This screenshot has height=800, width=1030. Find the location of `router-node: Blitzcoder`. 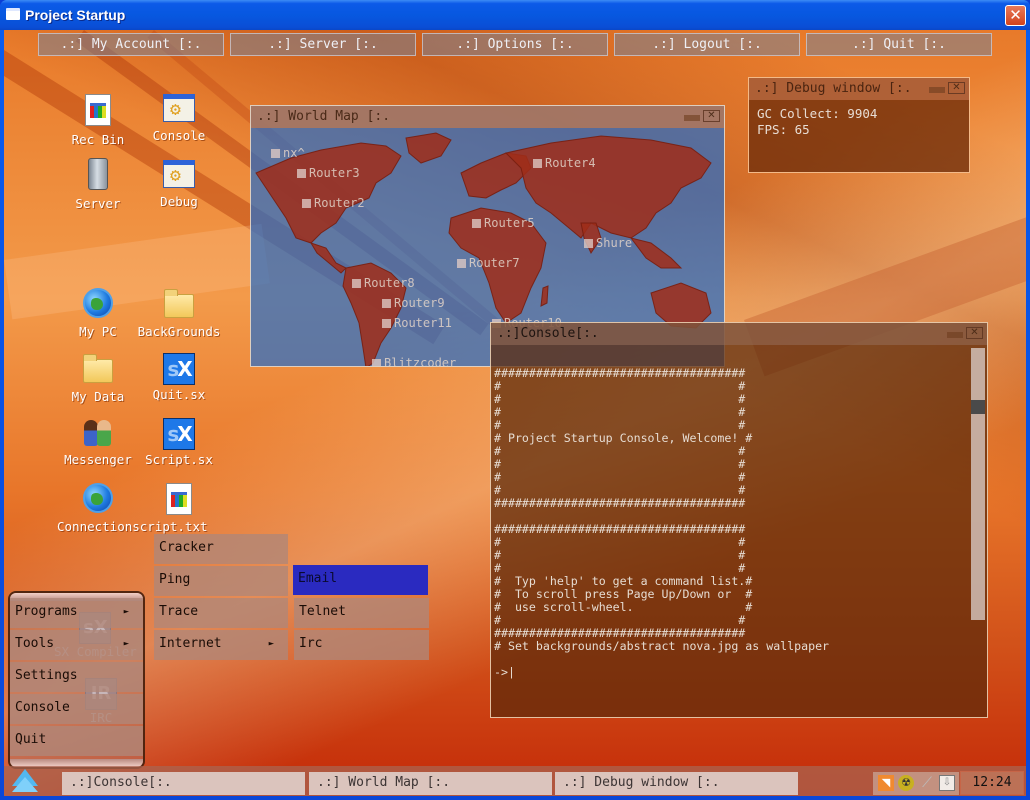

router-node: Blitzcoder is located at coordinates (414, 361).